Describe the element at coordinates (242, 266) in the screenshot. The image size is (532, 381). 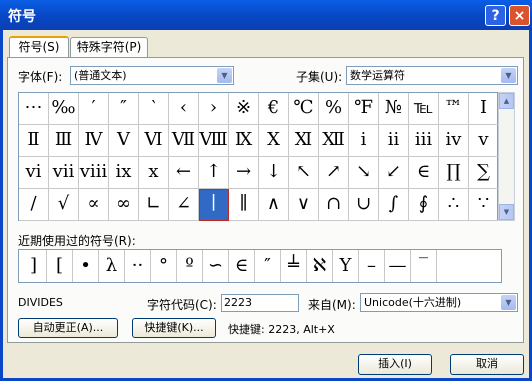
I see `recent-symbol-cell: ∈` at that location.